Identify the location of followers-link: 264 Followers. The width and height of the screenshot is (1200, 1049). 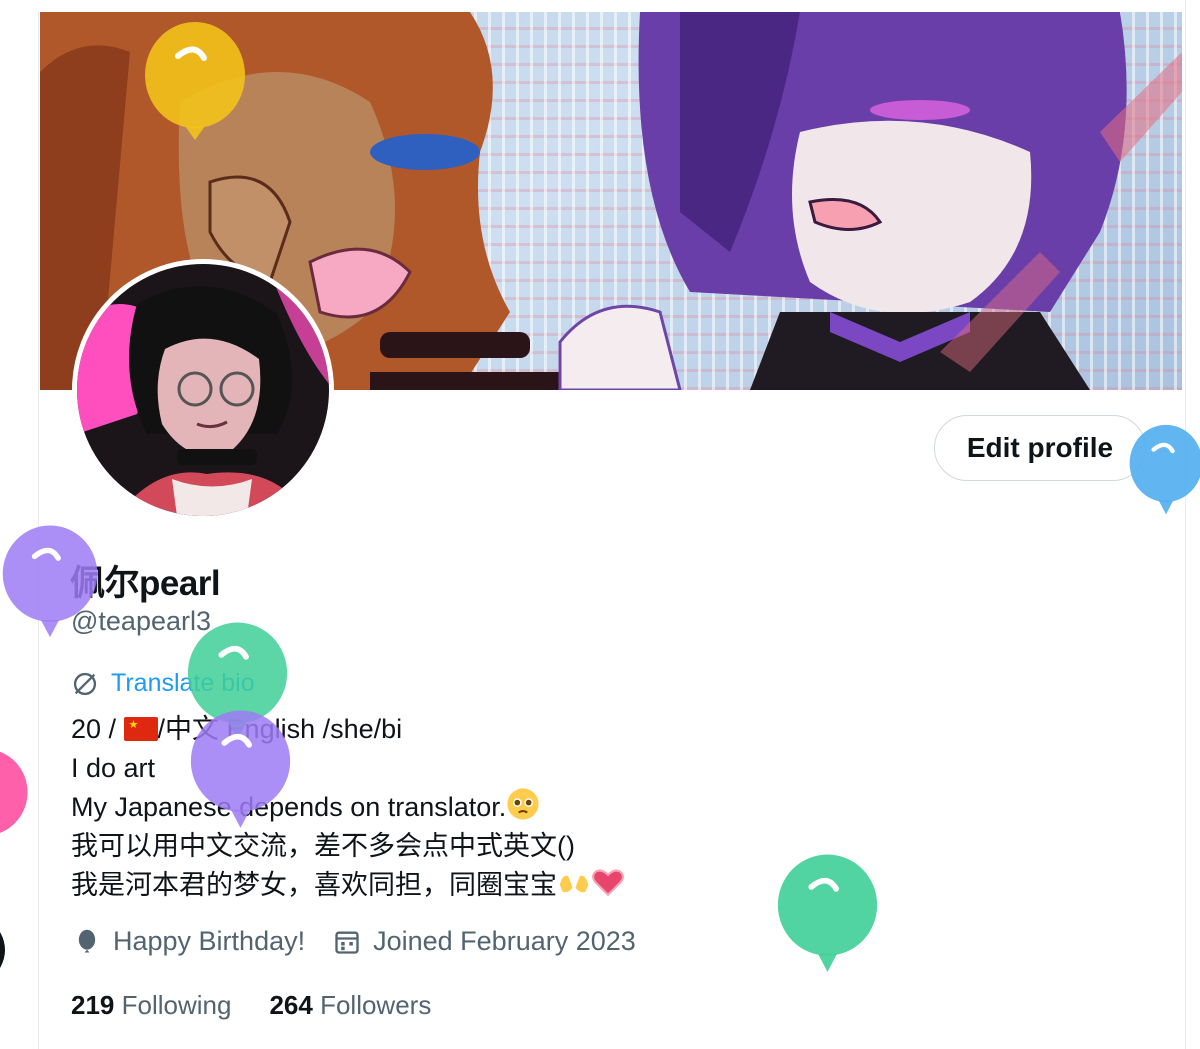
(350, 1005).